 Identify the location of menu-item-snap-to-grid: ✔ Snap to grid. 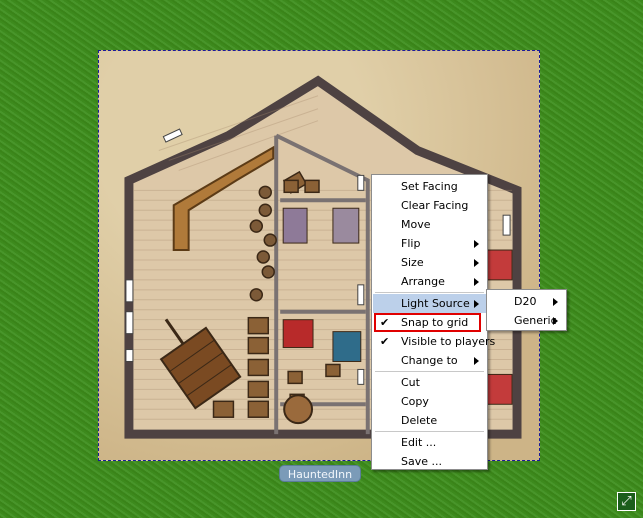
(429, 322).